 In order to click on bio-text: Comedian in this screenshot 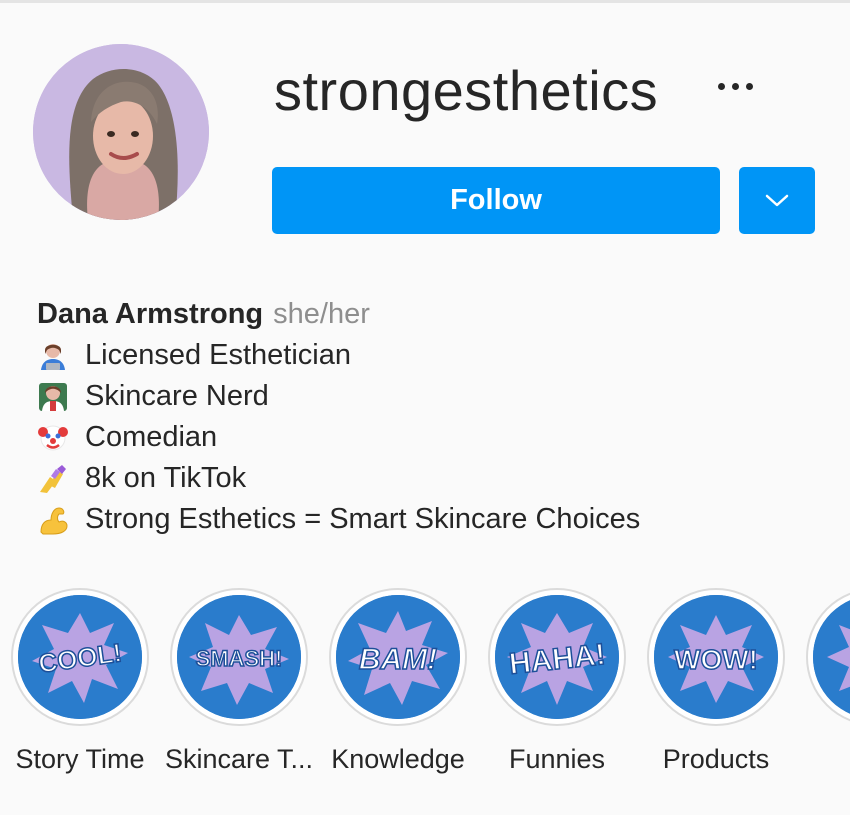, I will do `click(151, 437)`.